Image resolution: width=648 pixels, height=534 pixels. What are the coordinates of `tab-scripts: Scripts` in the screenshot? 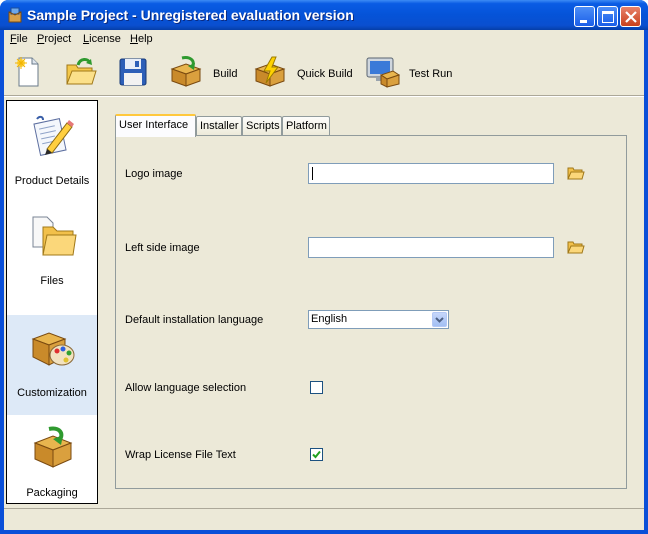 It's located at (262, 126).